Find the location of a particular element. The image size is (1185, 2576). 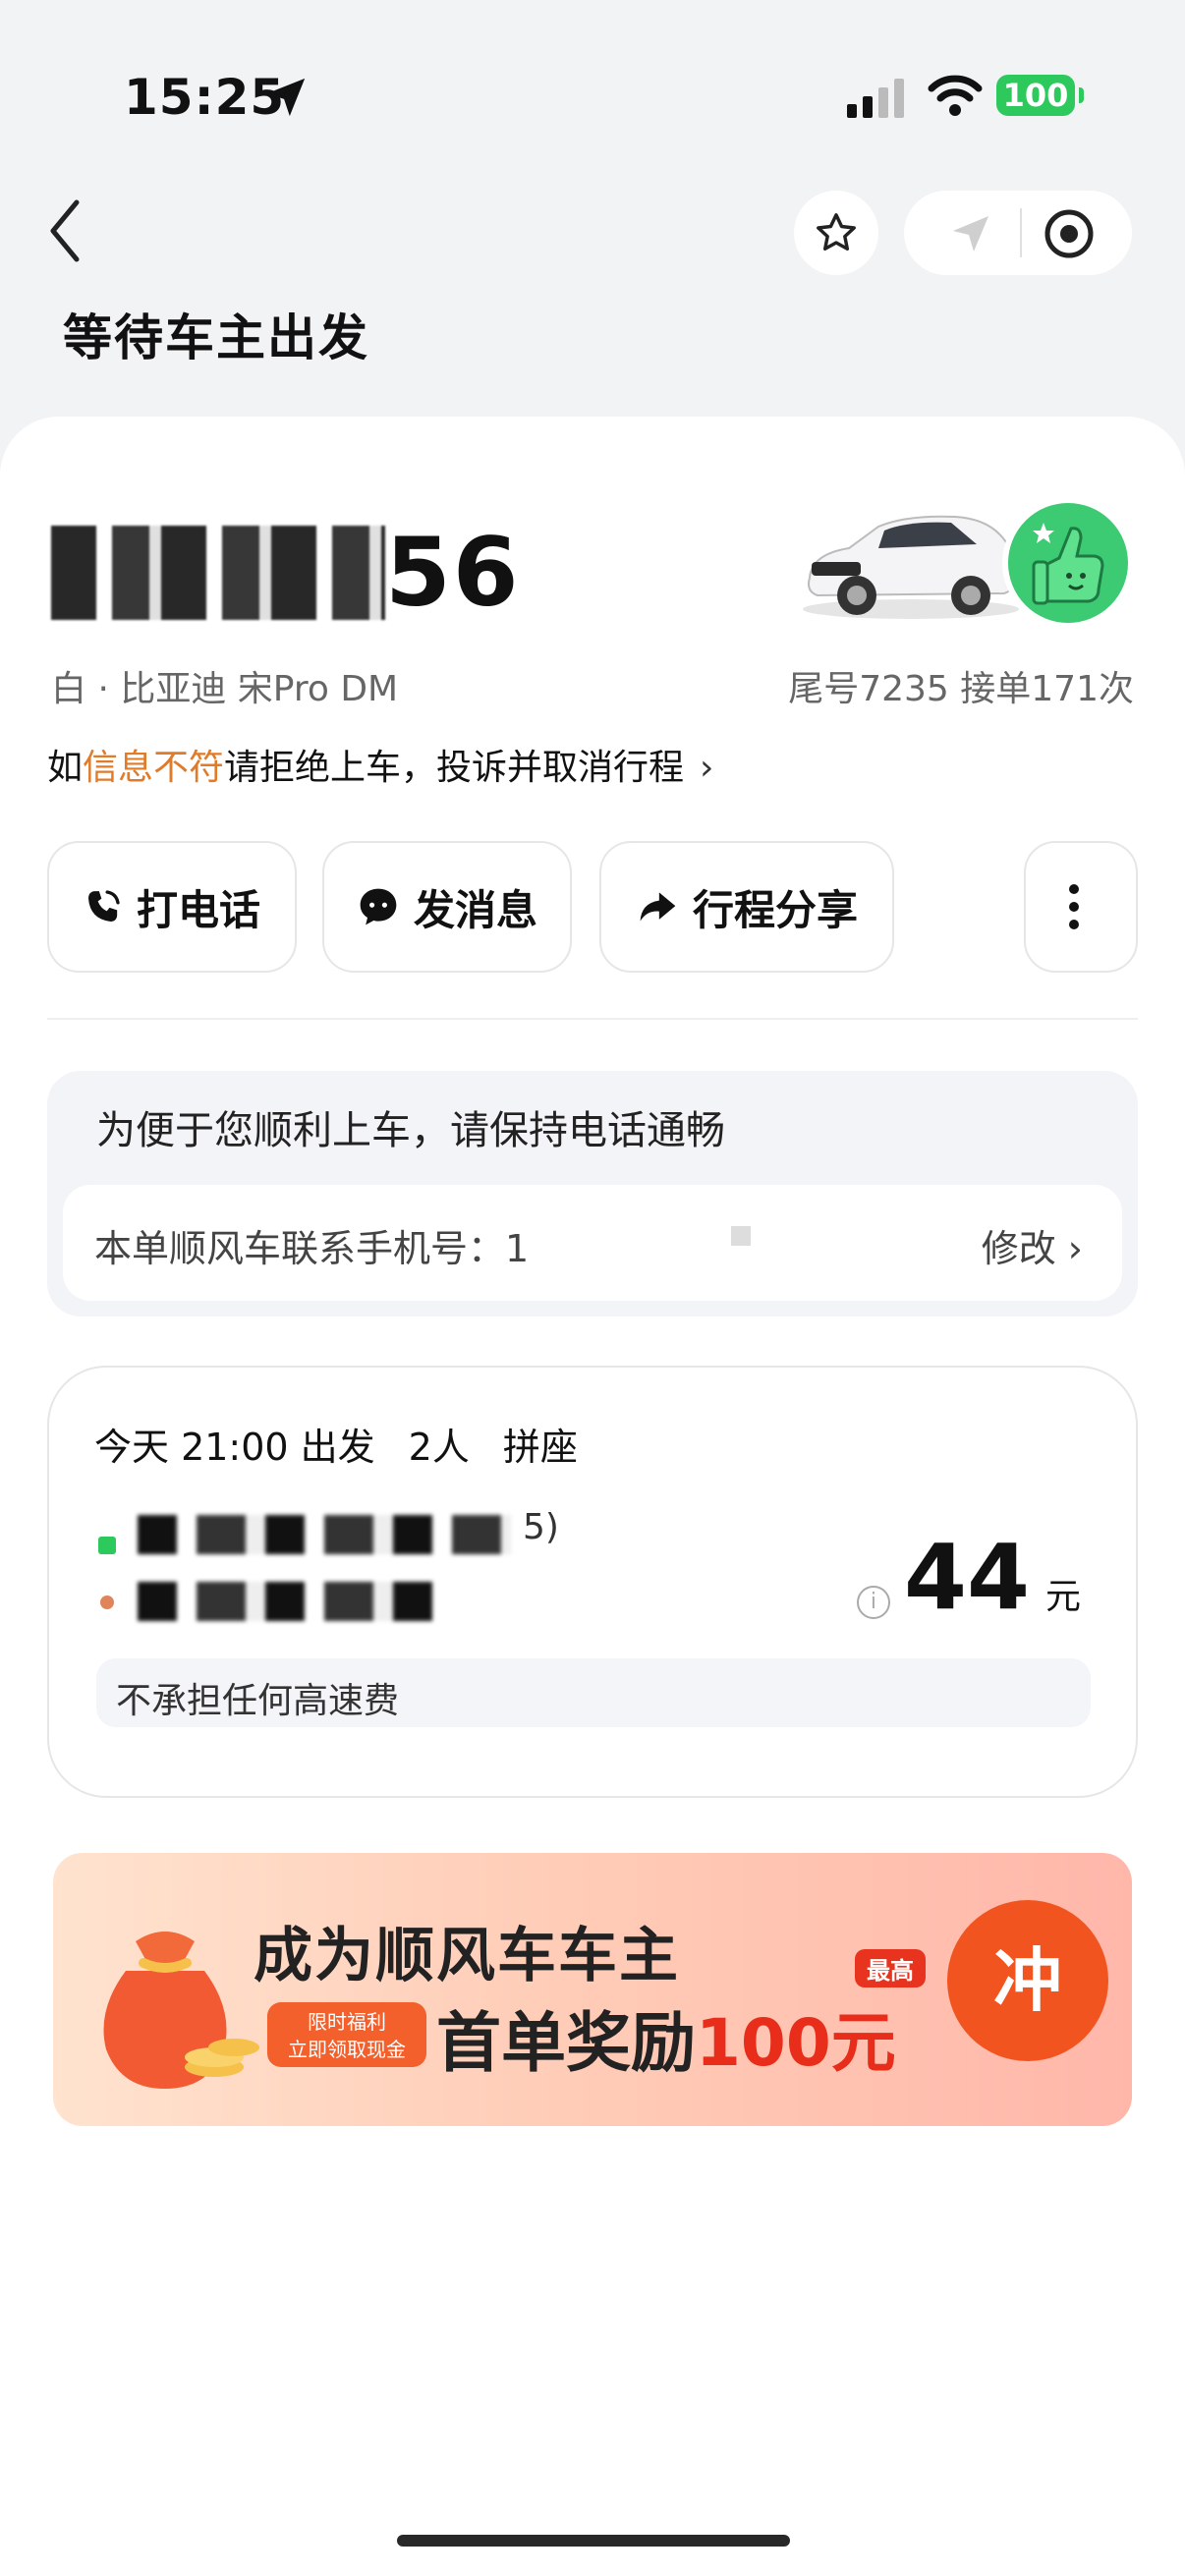

locate-arrow-icon is located at coordinates (971, 233).